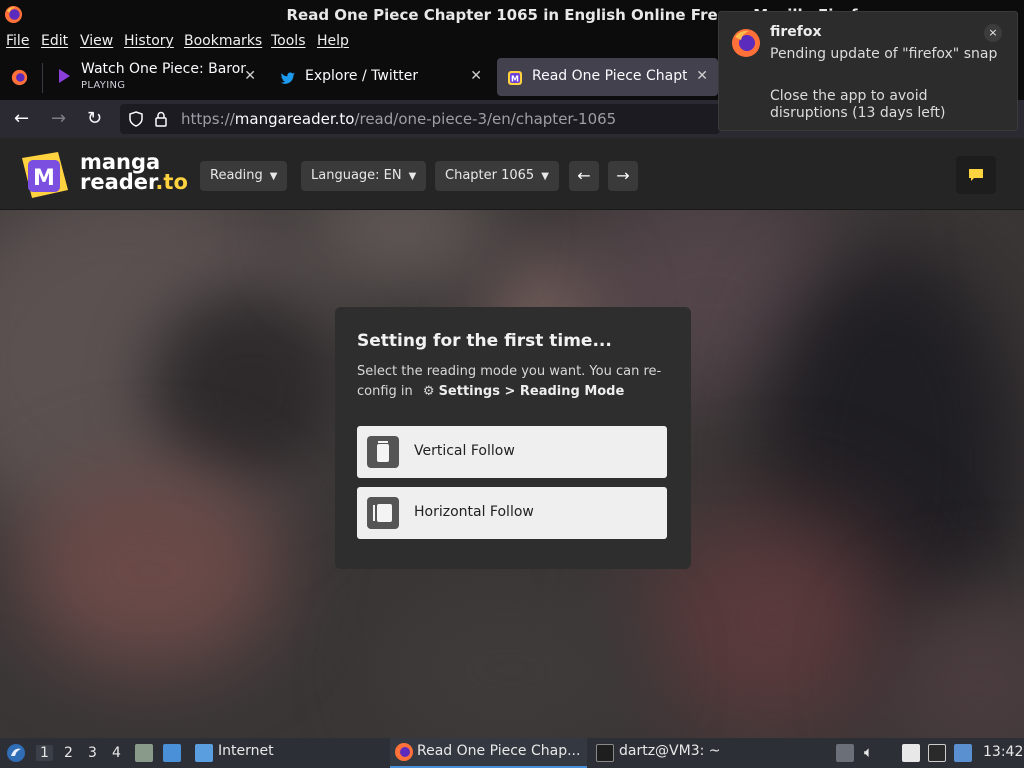 The image size is (1024, 768). Describe the element at coordinates (42, 78) in the screenshot. I see `tab-divider` at that location.